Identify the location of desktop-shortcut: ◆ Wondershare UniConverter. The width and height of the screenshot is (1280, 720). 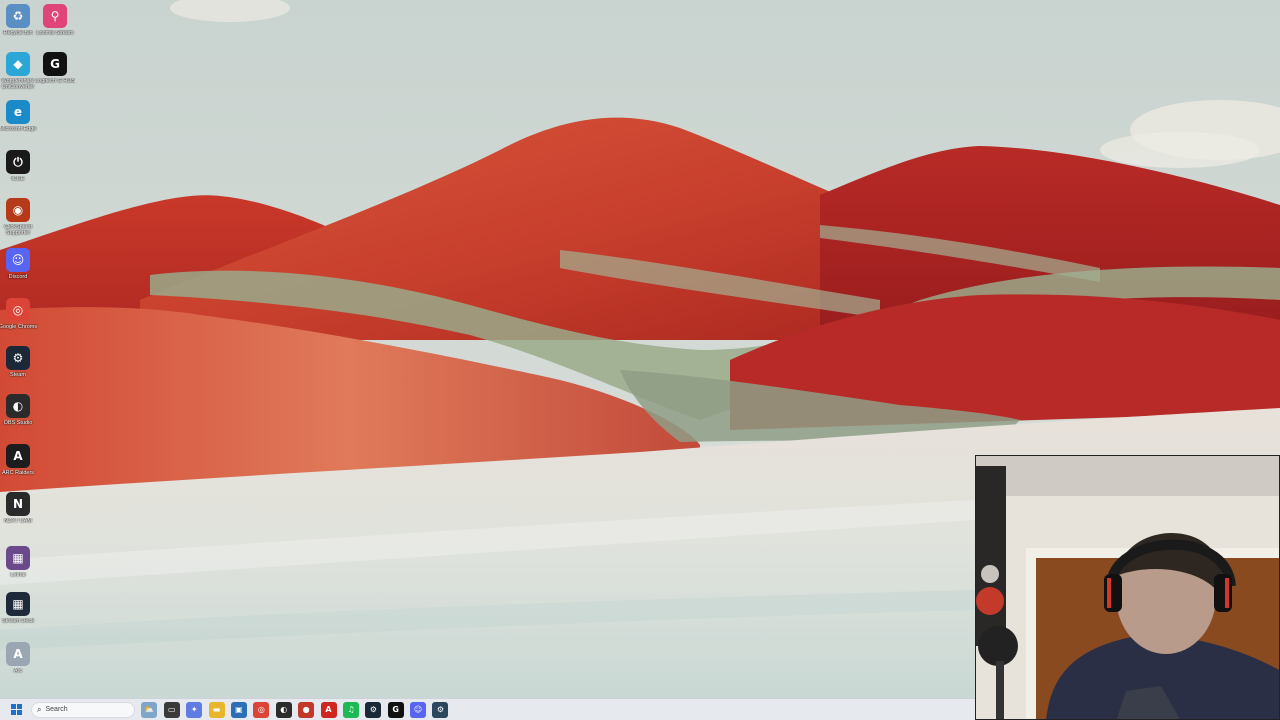
(18, 71).